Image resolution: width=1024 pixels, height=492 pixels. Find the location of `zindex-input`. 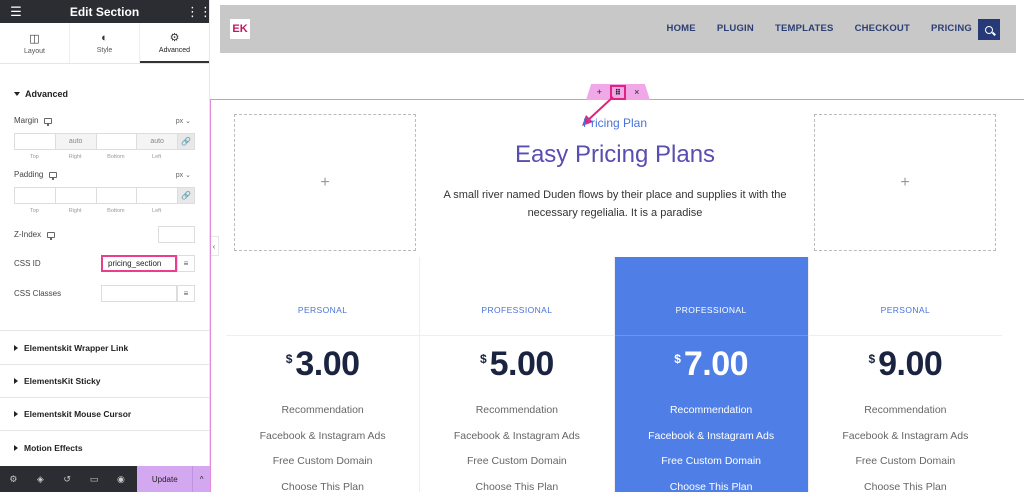

zindex-input is located at coordinates (176, 234).